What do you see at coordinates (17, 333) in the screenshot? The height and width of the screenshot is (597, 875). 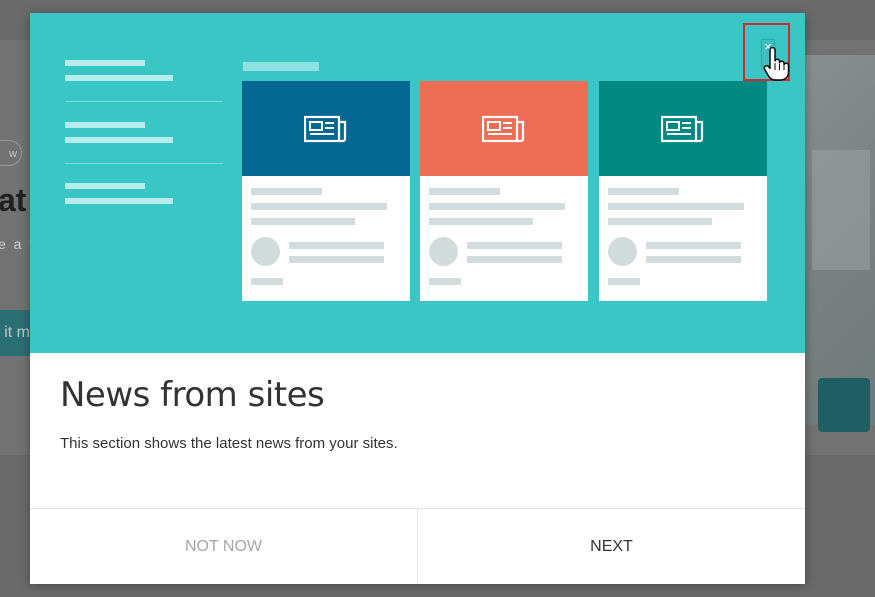 I see `background-button: it m` at bounding box center [17, 333].